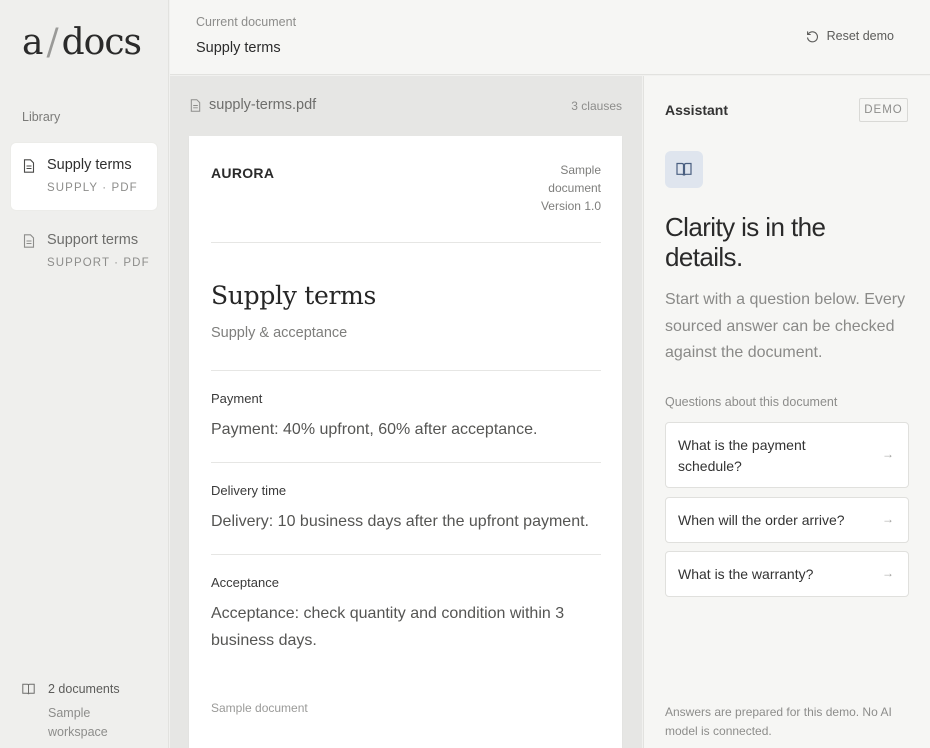 This screenshot has height=748, width=930. What do you see at coordinates (697, 110) in the screenshot?
I see `assistant-title: Assistant` at bounding box center [697, 110].